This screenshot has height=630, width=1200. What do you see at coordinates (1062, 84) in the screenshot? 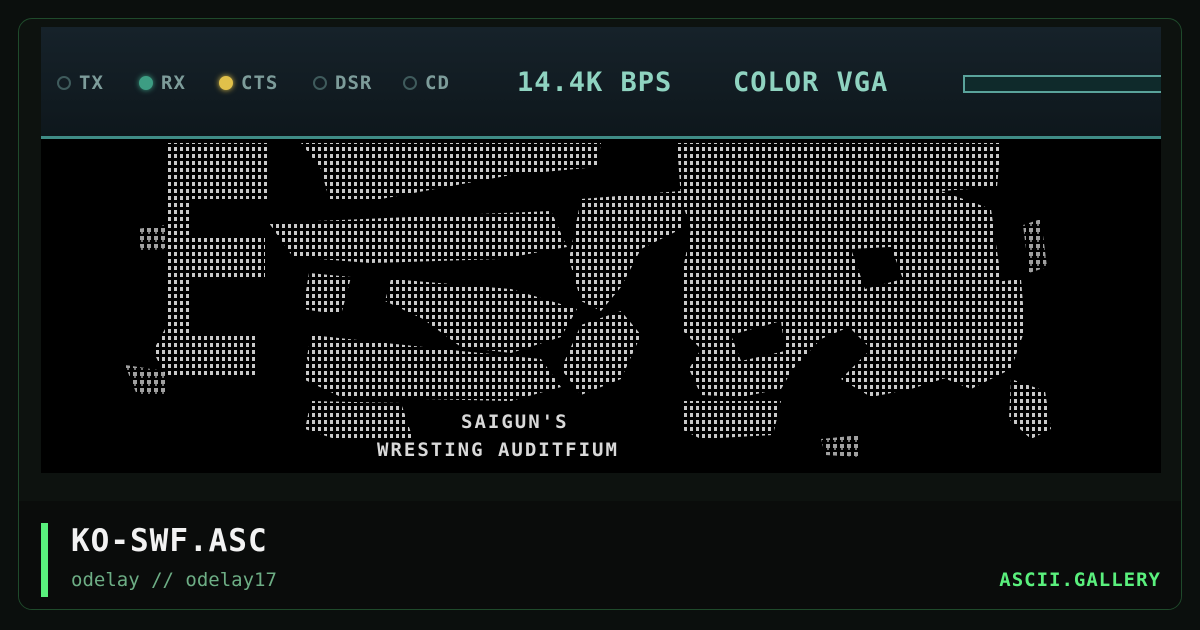
I see `transfer-meter` at bounding box center [1062, 84].